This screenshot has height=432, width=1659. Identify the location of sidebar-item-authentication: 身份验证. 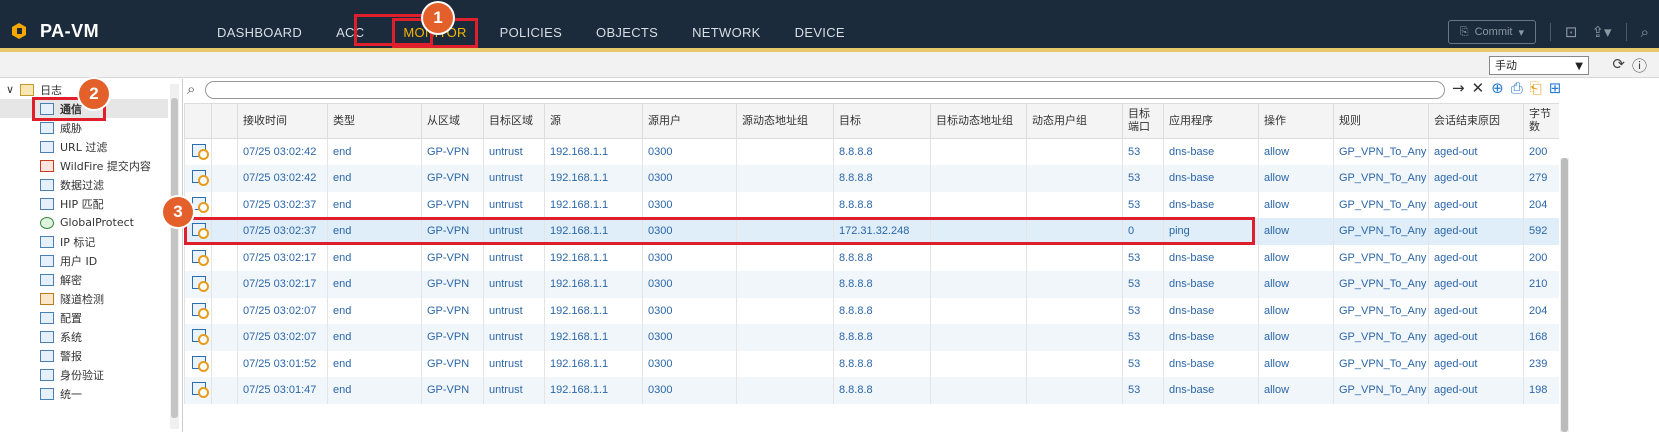
(72, 374).